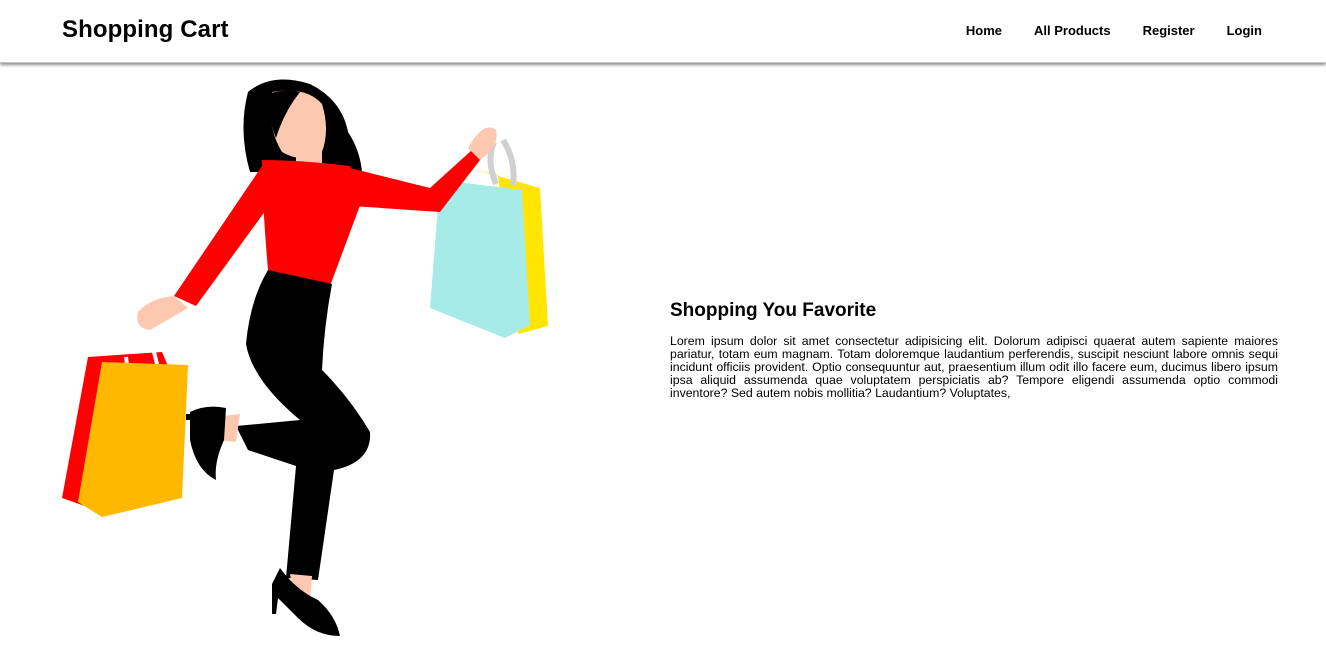 Image resolution: width=1326 pixels, height=648 pixels. What do you see at coordinates (1072, 30) in the screenshot?
I see `nav-link-all-products: All Products` at bounding box center [1072, 30].